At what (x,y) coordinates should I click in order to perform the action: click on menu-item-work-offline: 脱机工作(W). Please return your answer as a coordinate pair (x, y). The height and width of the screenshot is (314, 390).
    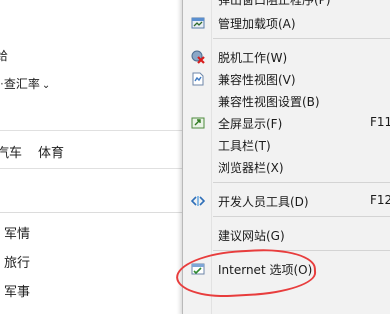
    Looking at the image, I should click on (286, 57).